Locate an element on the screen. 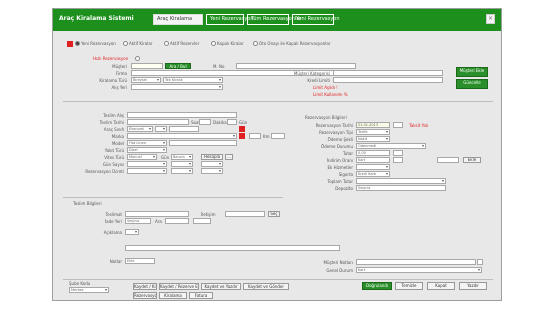  field-label: Teslim Tarihi is located at coordinates (111, 122).